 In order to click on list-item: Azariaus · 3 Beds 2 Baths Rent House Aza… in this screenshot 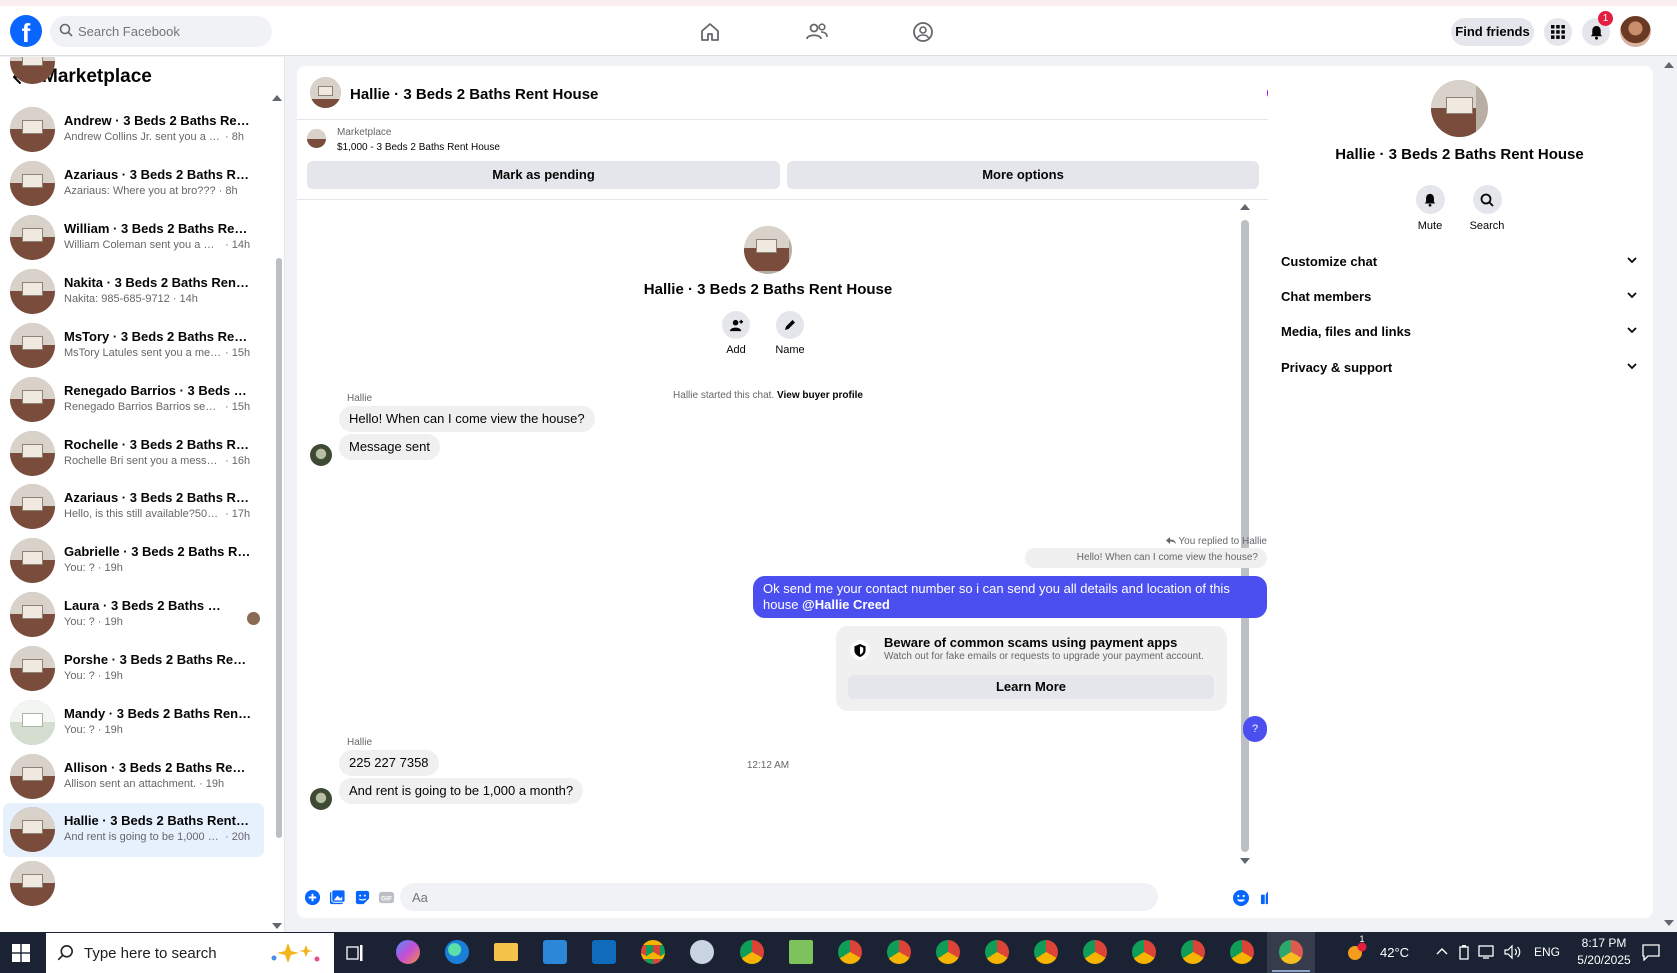, I will do `click(133, 184)`.